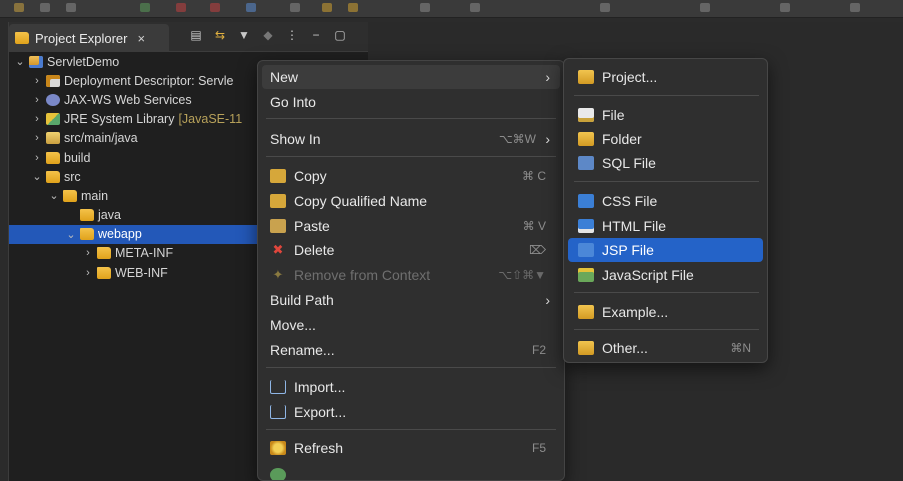 The width and height of the screenshot is (903, 481). I want to click on maximize-icon: ▢, so click(340, 35).